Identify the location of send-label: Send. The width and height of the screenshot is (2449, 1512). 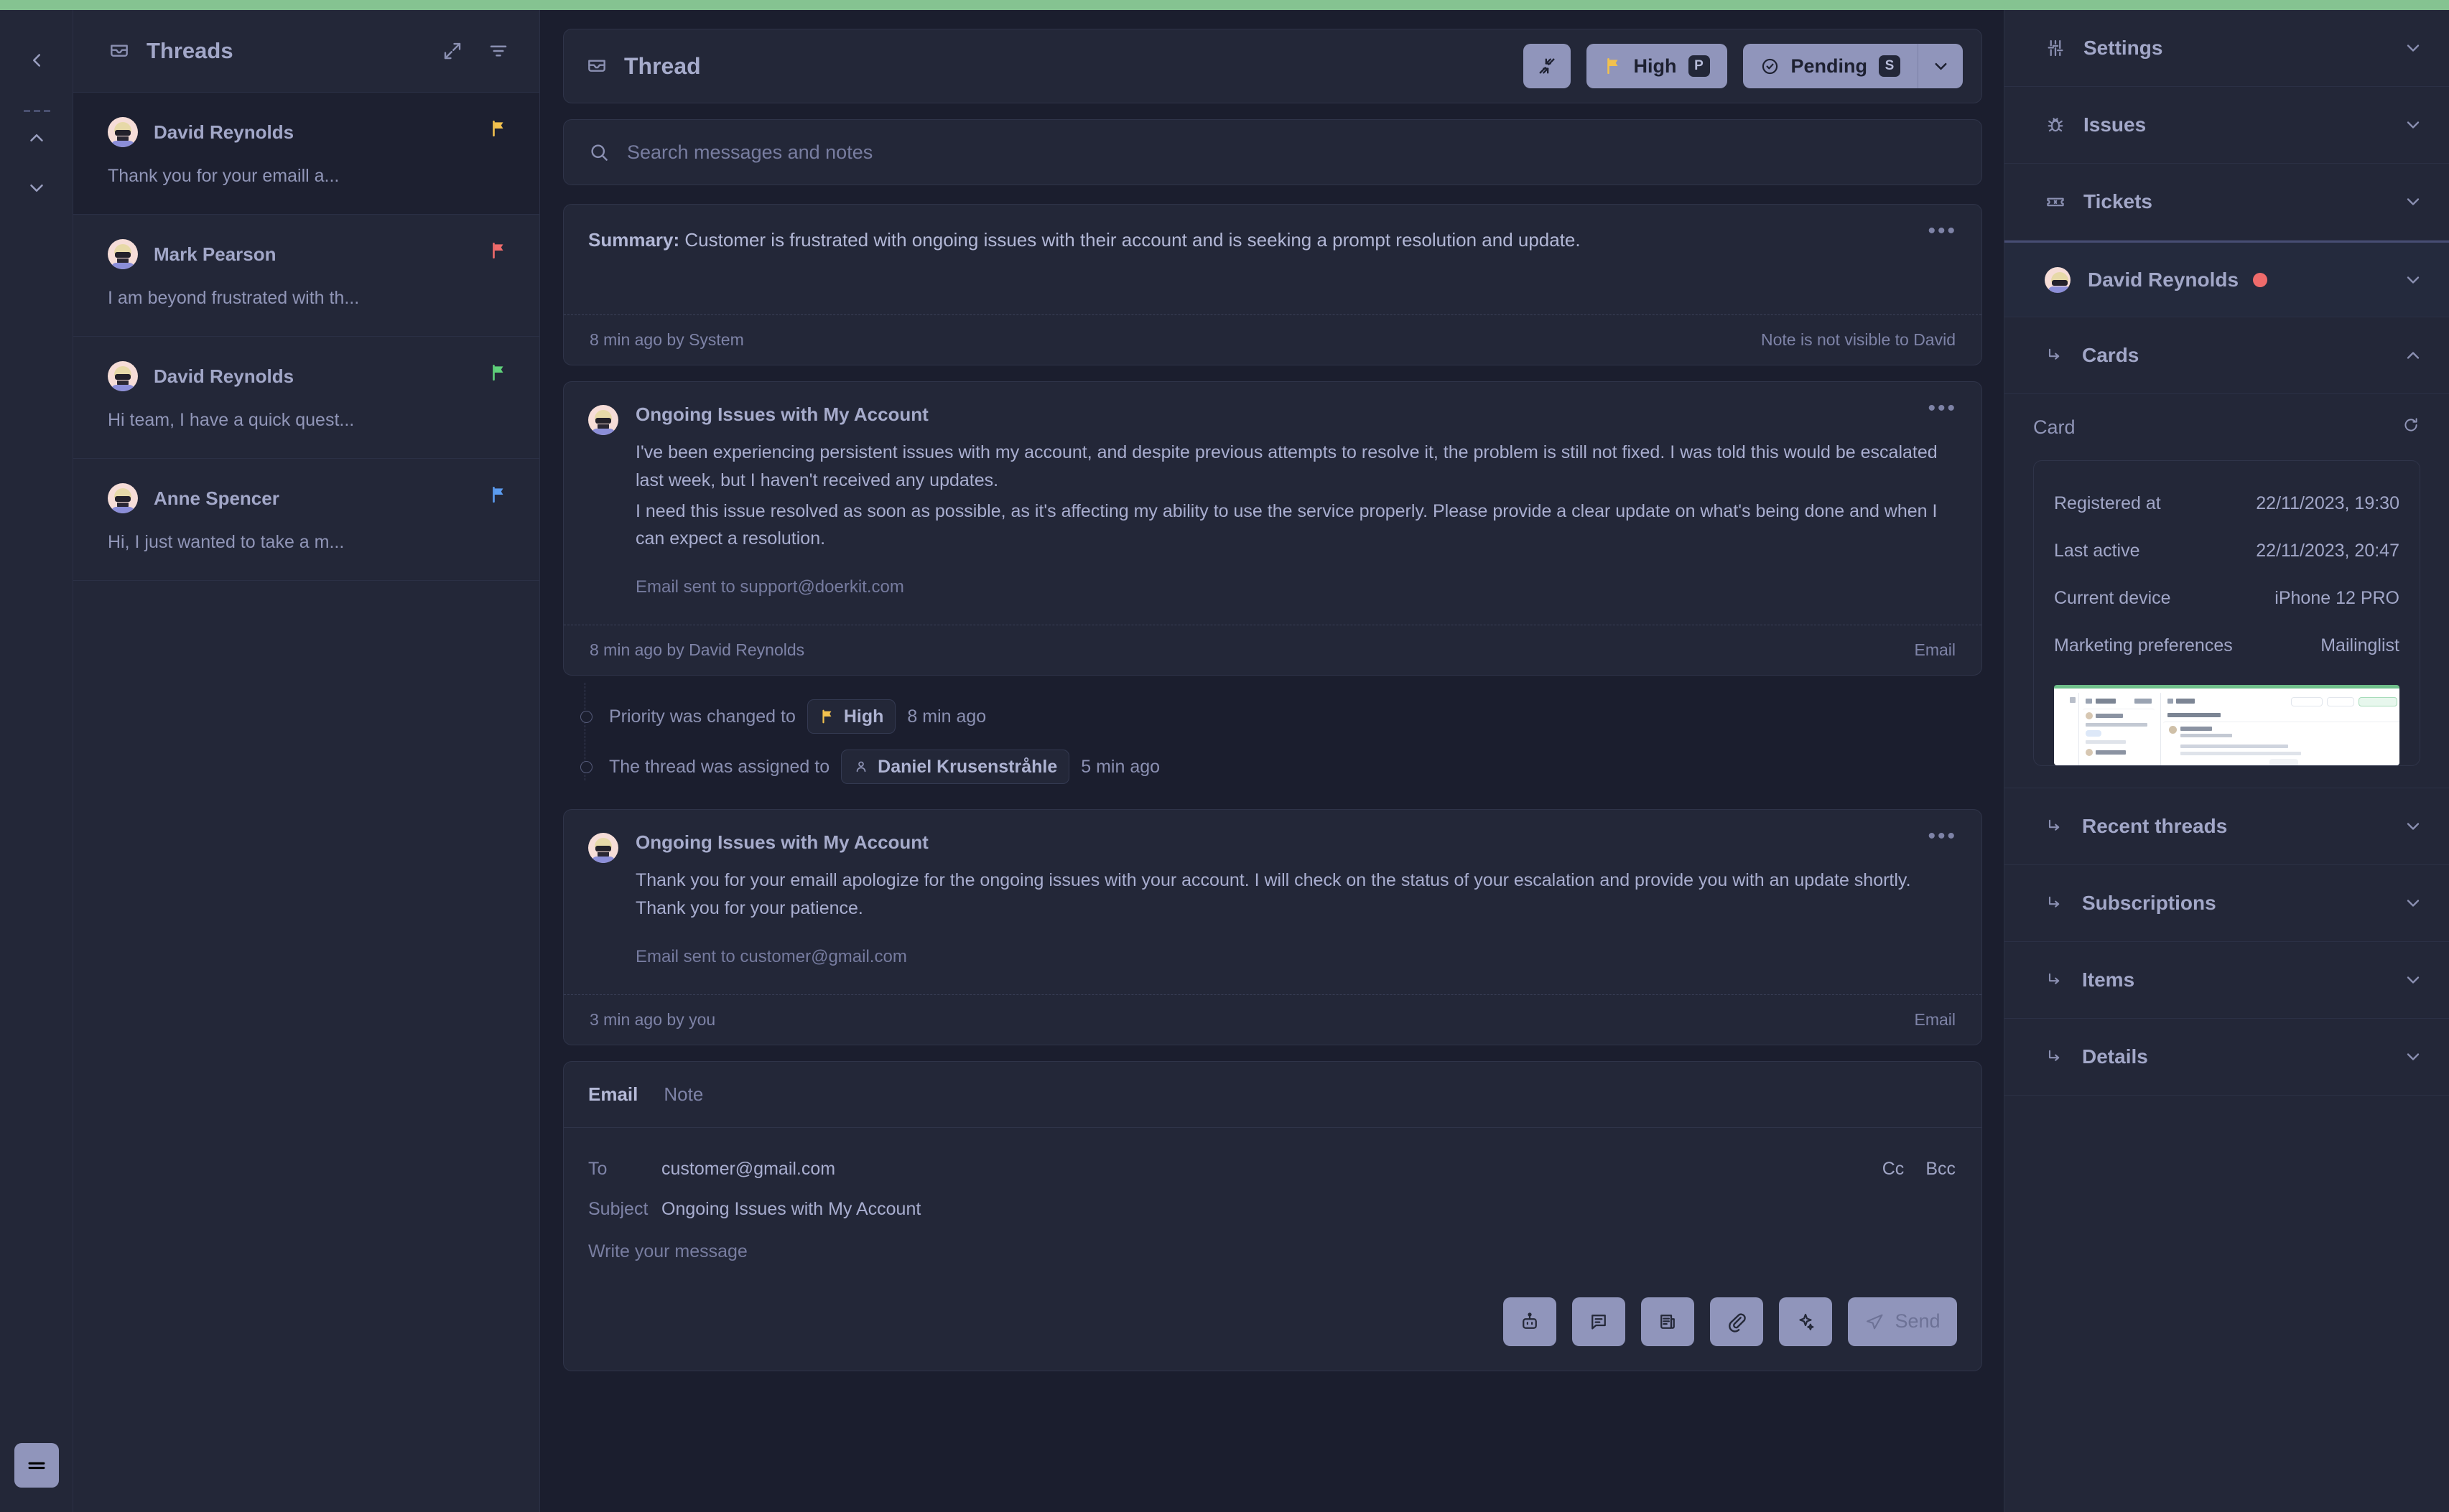
(1918, 1321).